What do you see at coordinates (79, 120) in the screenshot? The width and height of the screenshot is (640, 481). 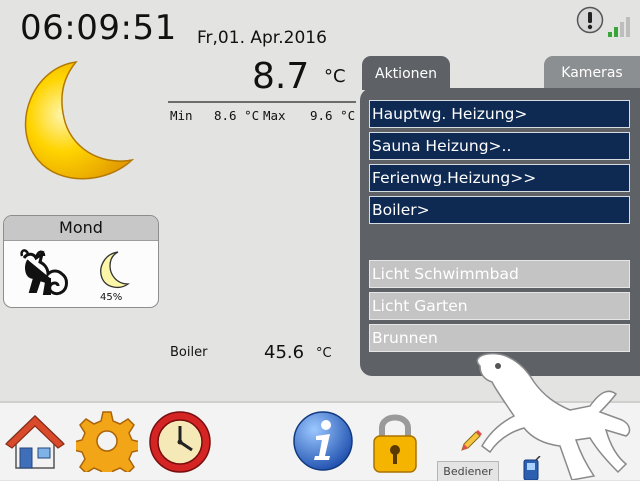 I see `moon-weather-icon` at bounding box center [79, 120].